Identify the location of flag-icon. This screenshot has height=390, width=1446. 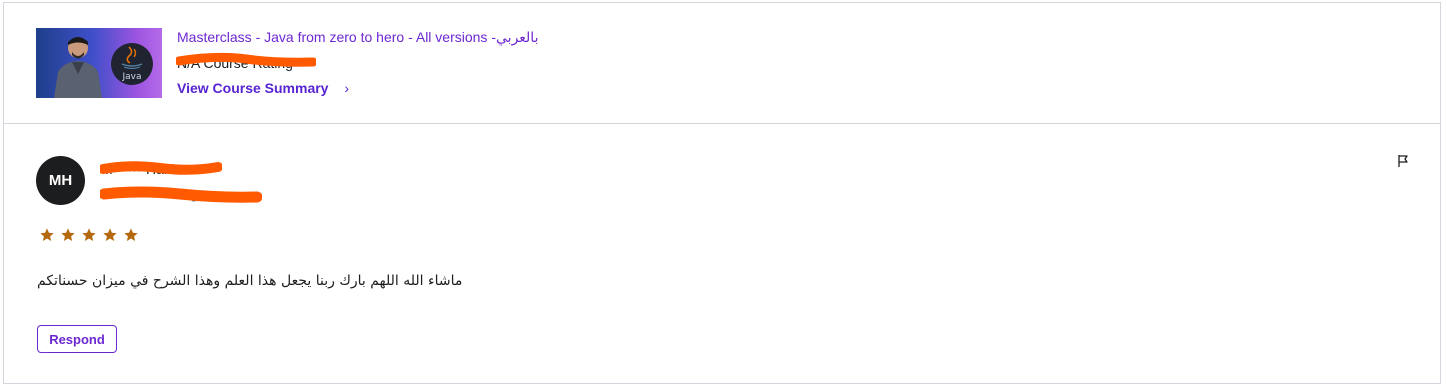
(1403, 161).